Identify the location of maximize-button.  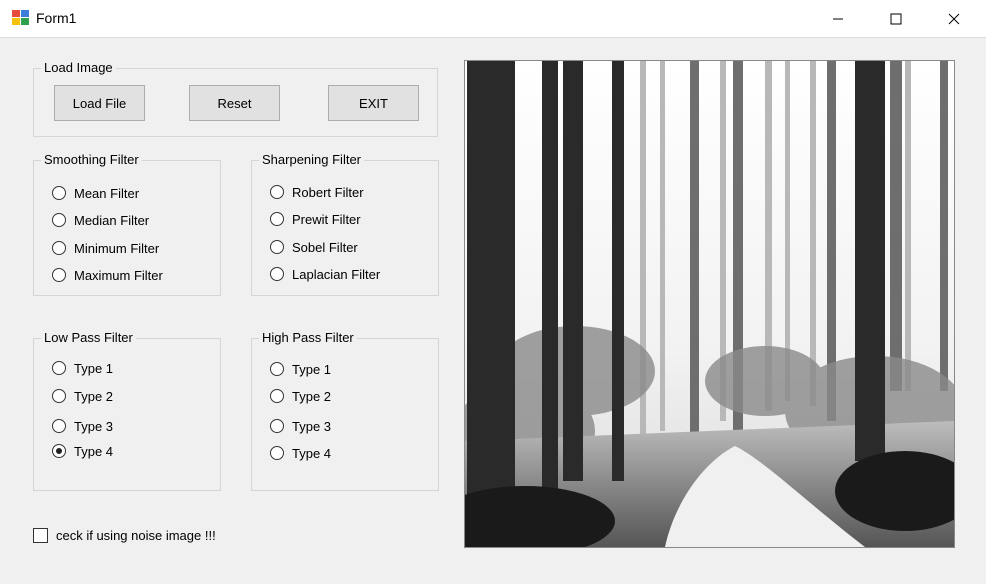
(896, 19).